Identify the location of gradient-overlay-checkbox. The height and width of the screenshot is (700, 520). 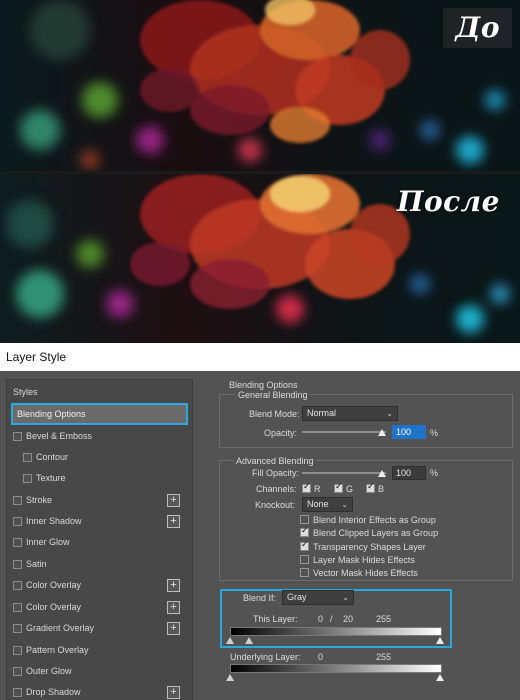
(17, 628).